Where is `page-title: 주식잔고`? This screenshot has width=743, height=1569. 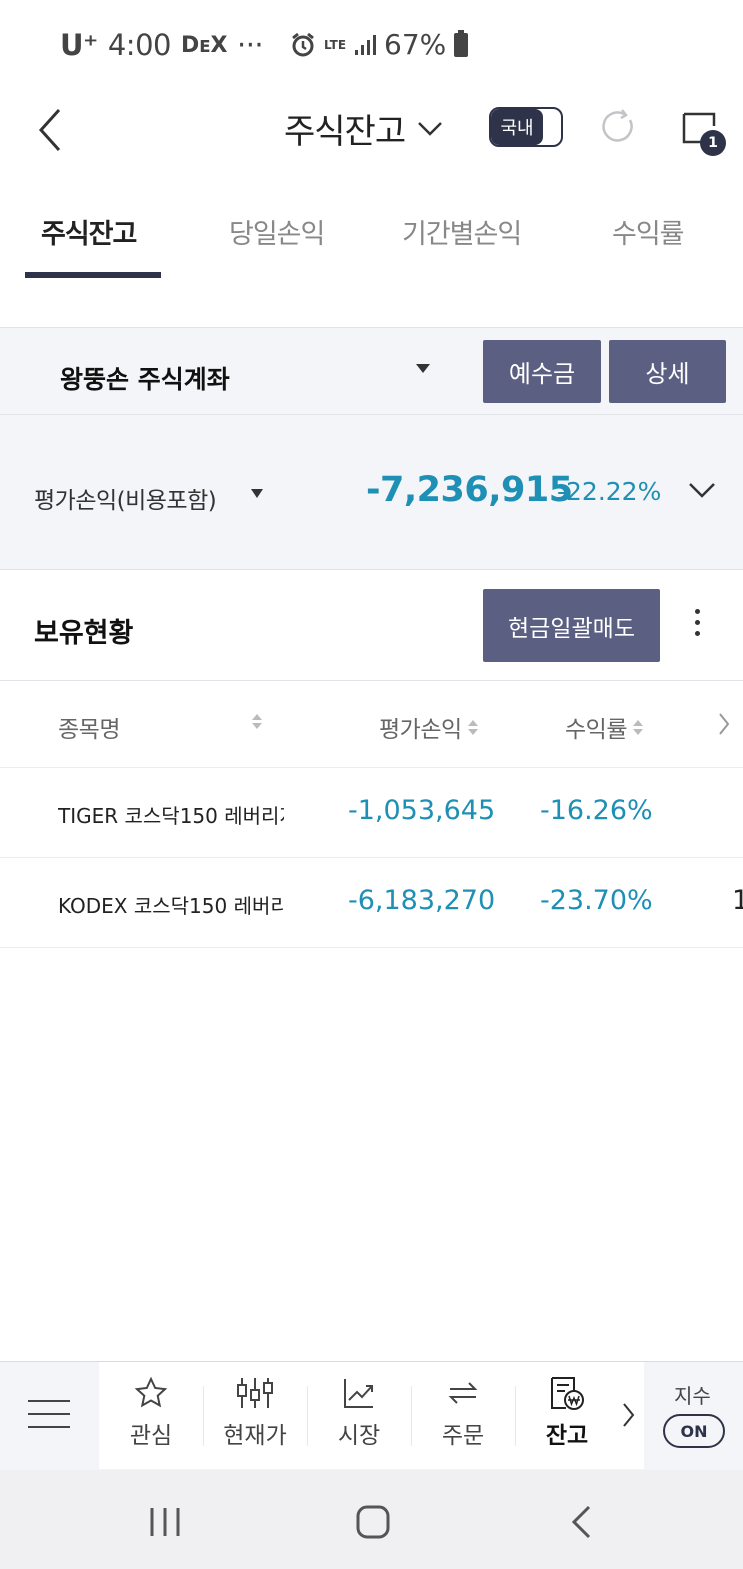
page-title: 주식잔고 is located at coordinates (345, 132).